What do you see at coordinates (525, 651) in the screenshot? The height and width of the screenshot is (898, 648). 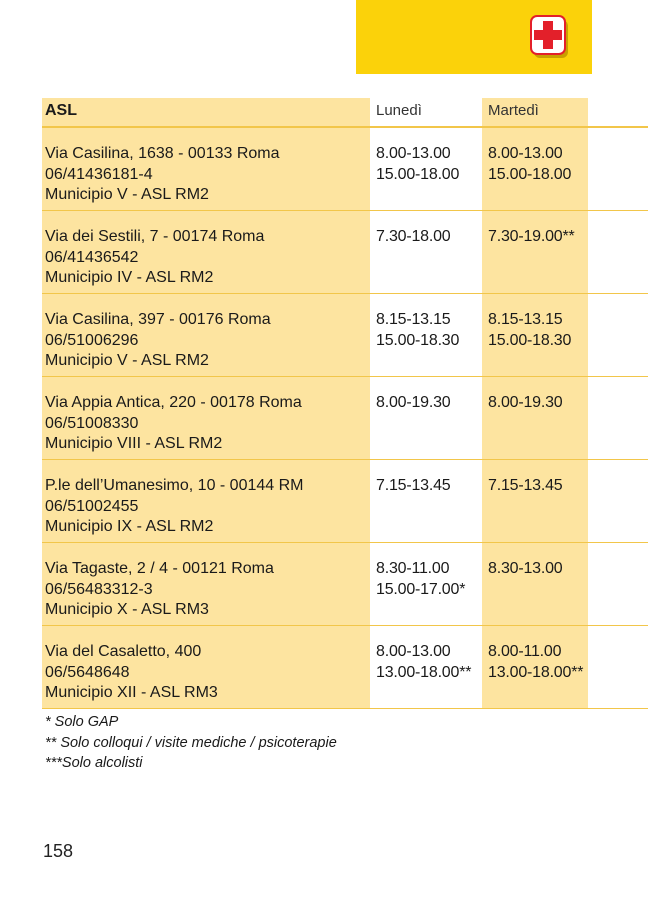 I see `hours-line: 8.00-11.00` at bounding box center [525, 651].